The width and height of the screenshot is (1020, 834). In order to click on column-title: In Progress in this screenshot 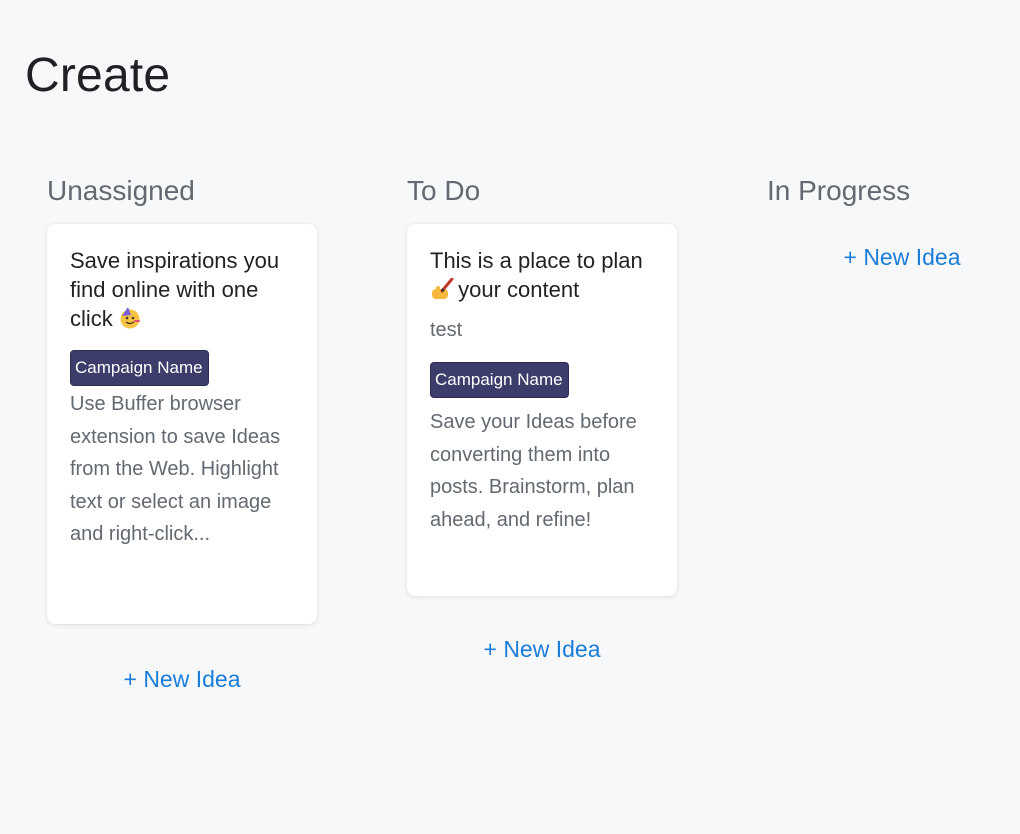, I will do `click(839, 190)`.